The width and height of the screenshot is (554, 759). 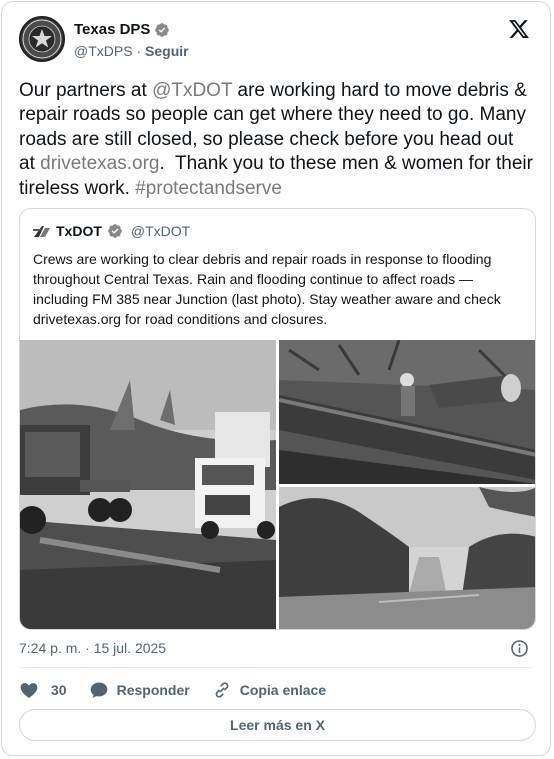 What do you see at coordinates (98, 690) in the screenshot?
I see `reply-icon` at bounding box center [98, 690].